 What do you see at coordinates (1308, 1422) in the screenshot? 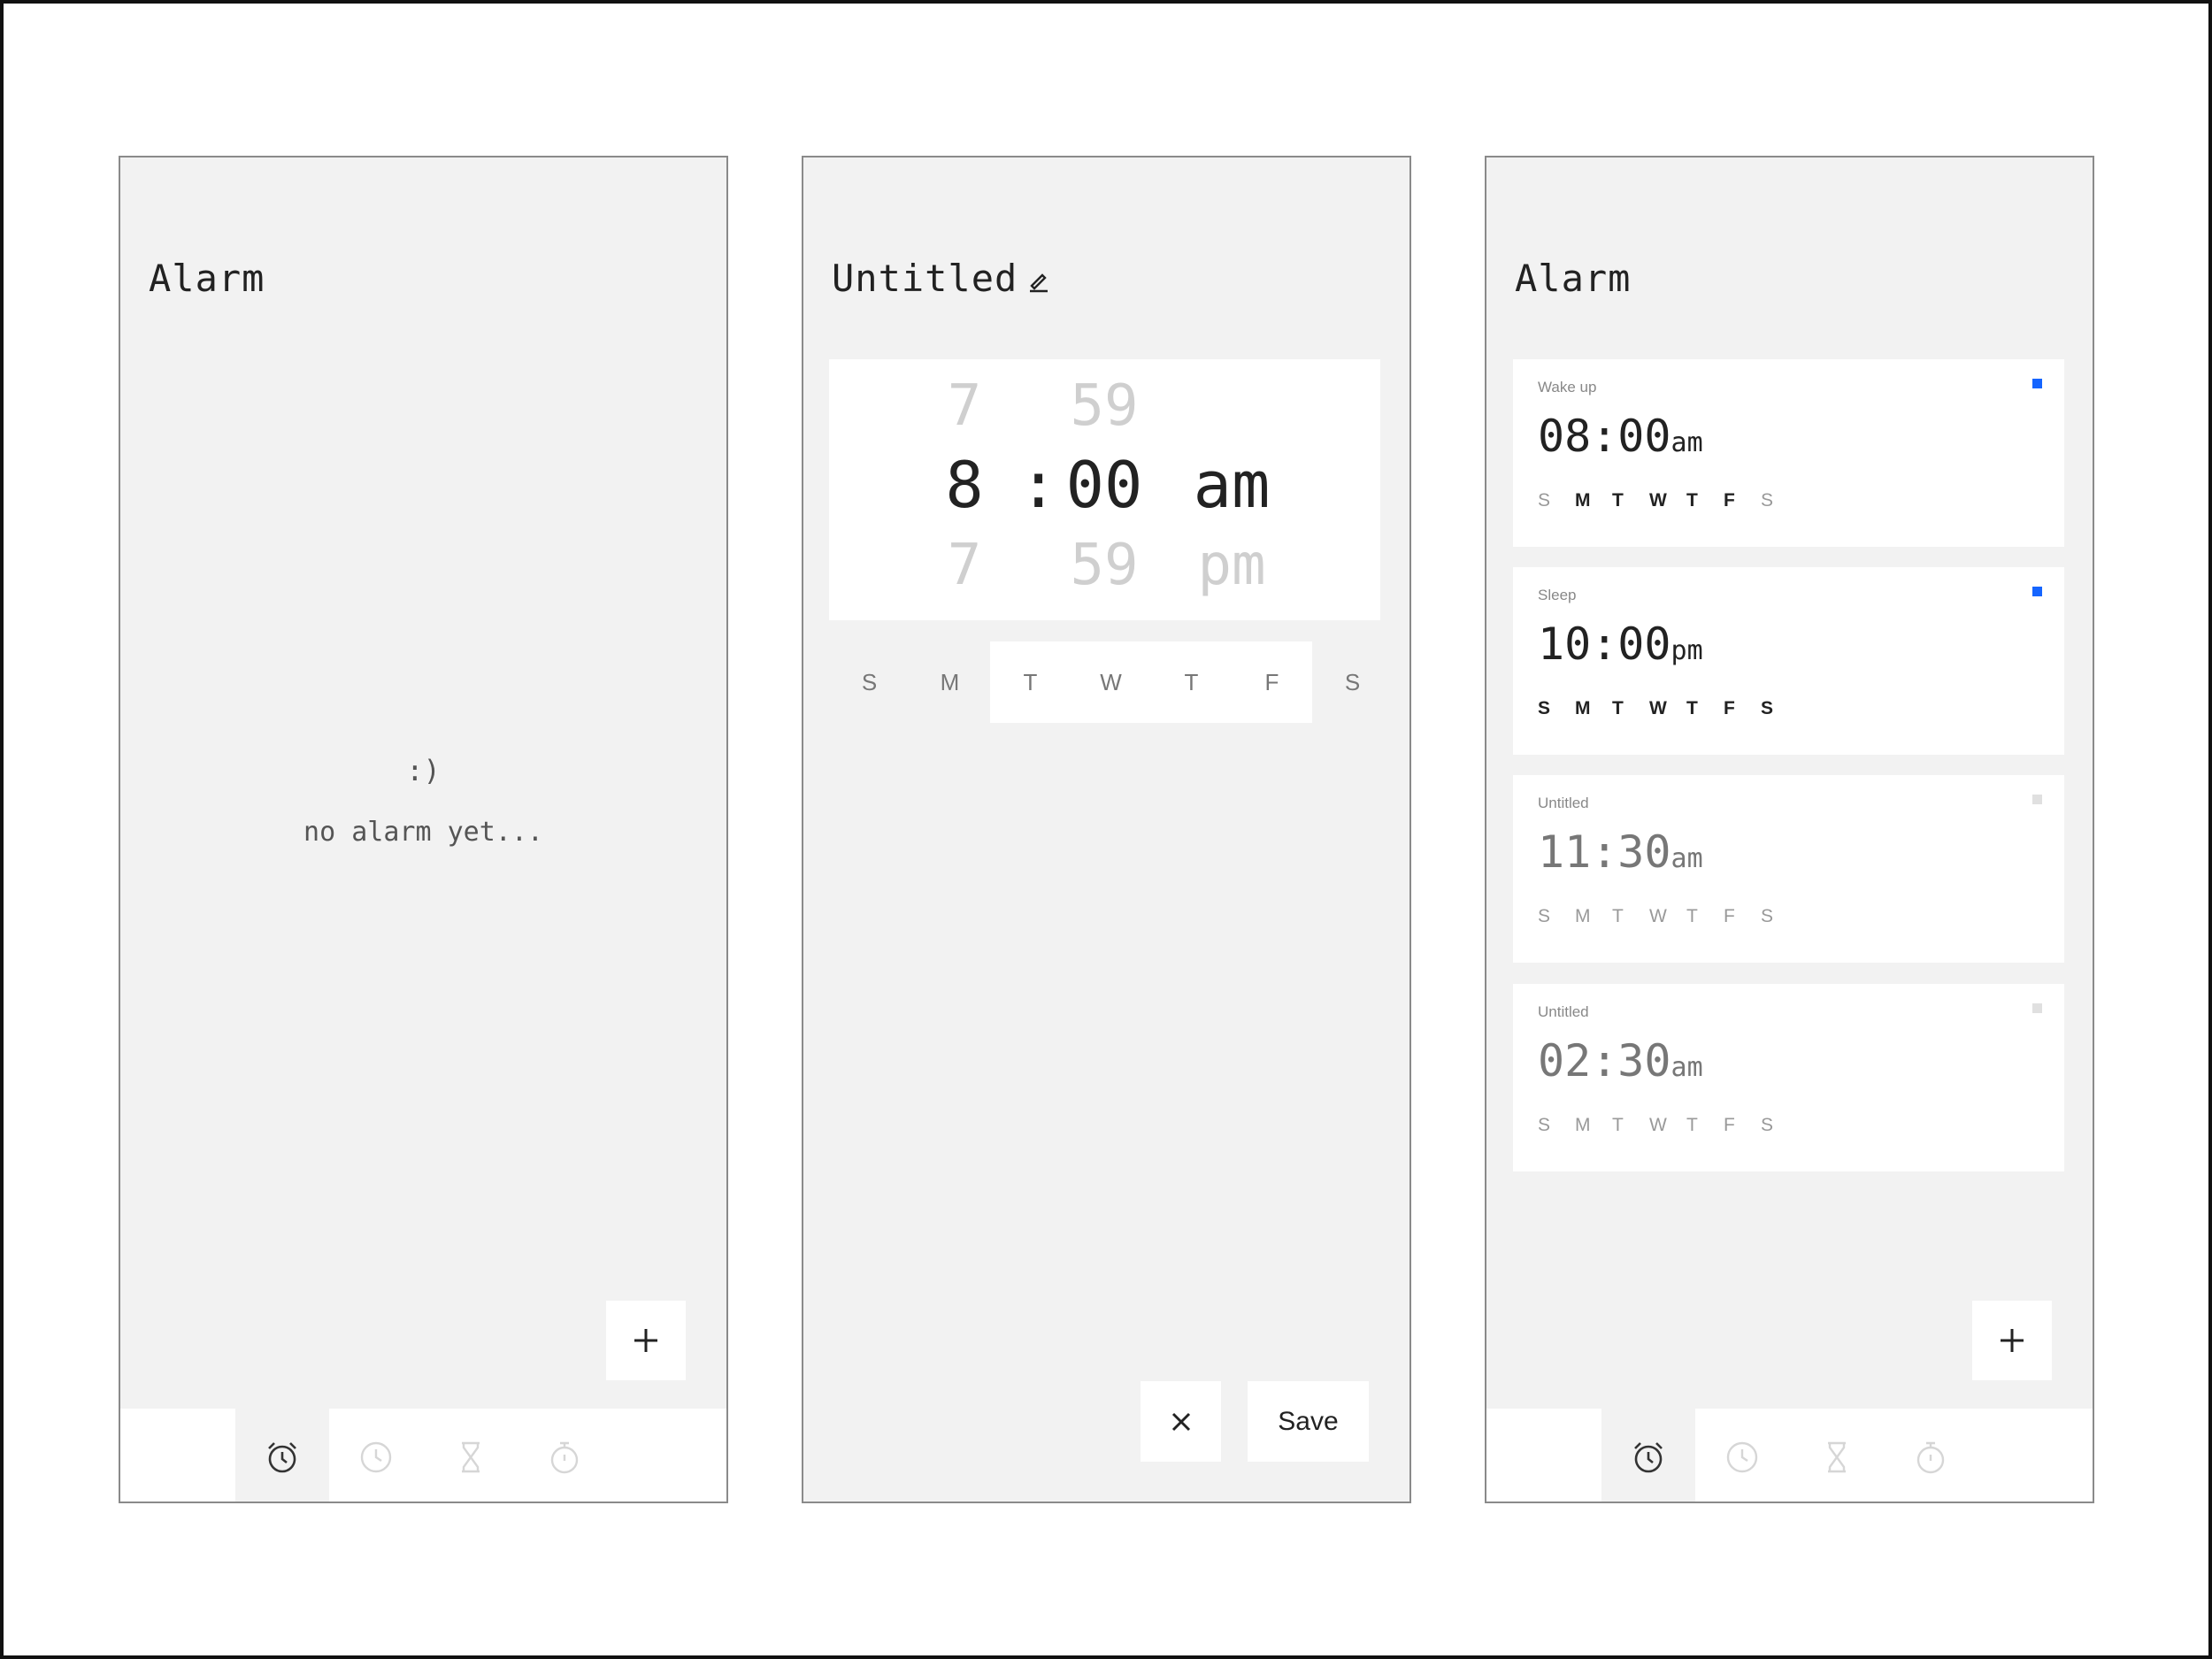
I see `save-button: Save` at bounding box center [1308, 1422].